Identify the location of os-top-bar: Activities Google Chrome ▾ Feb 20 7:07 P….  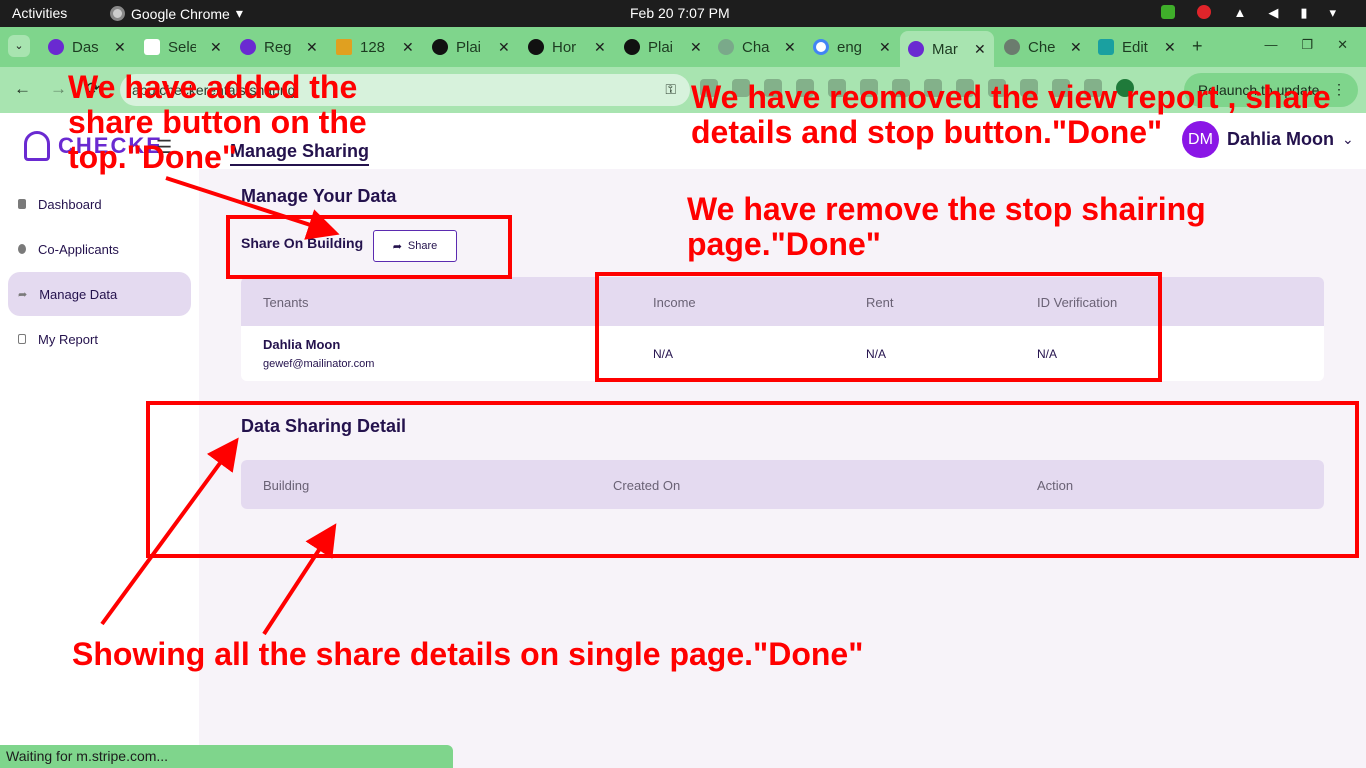
(683, 13).